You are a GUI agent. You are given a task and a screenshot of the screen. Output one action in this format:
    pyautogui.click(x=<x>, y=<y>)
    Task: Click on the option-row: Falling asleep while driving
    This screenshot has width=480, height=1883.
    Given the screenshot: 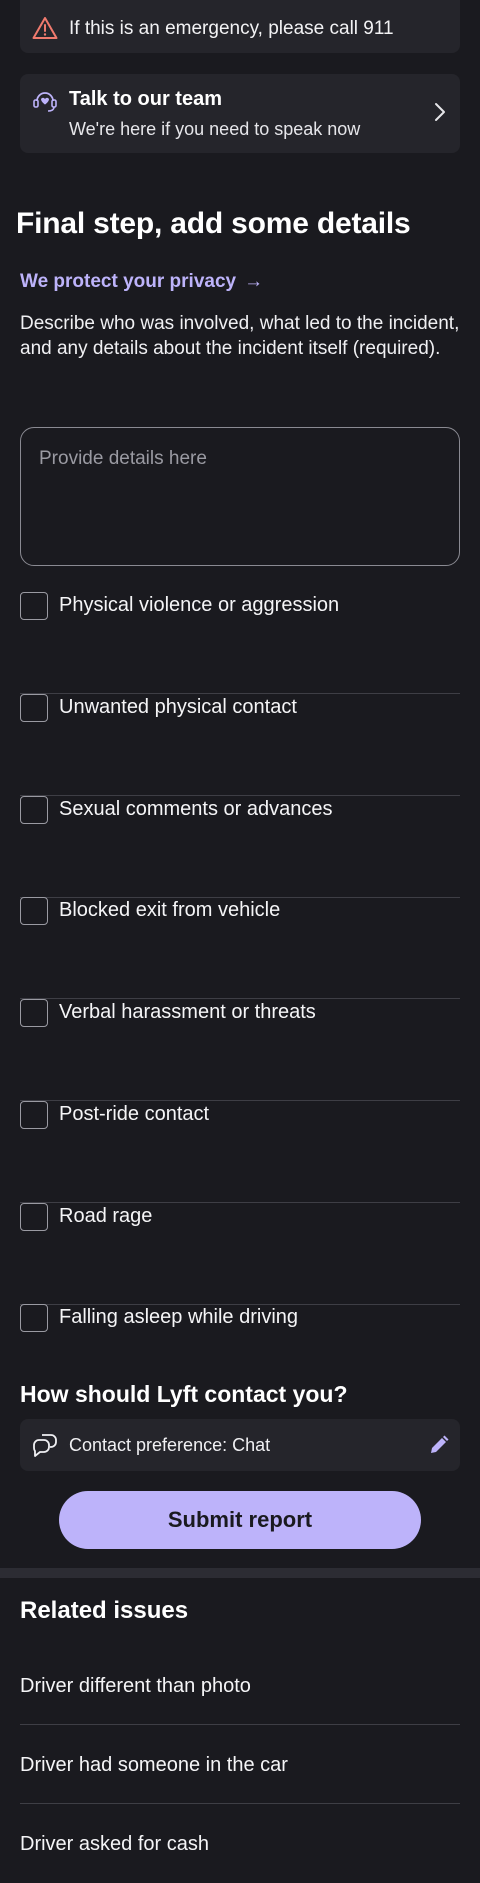 What is the action you would take?
    pyautogui.click(x=240, y=1329)
    